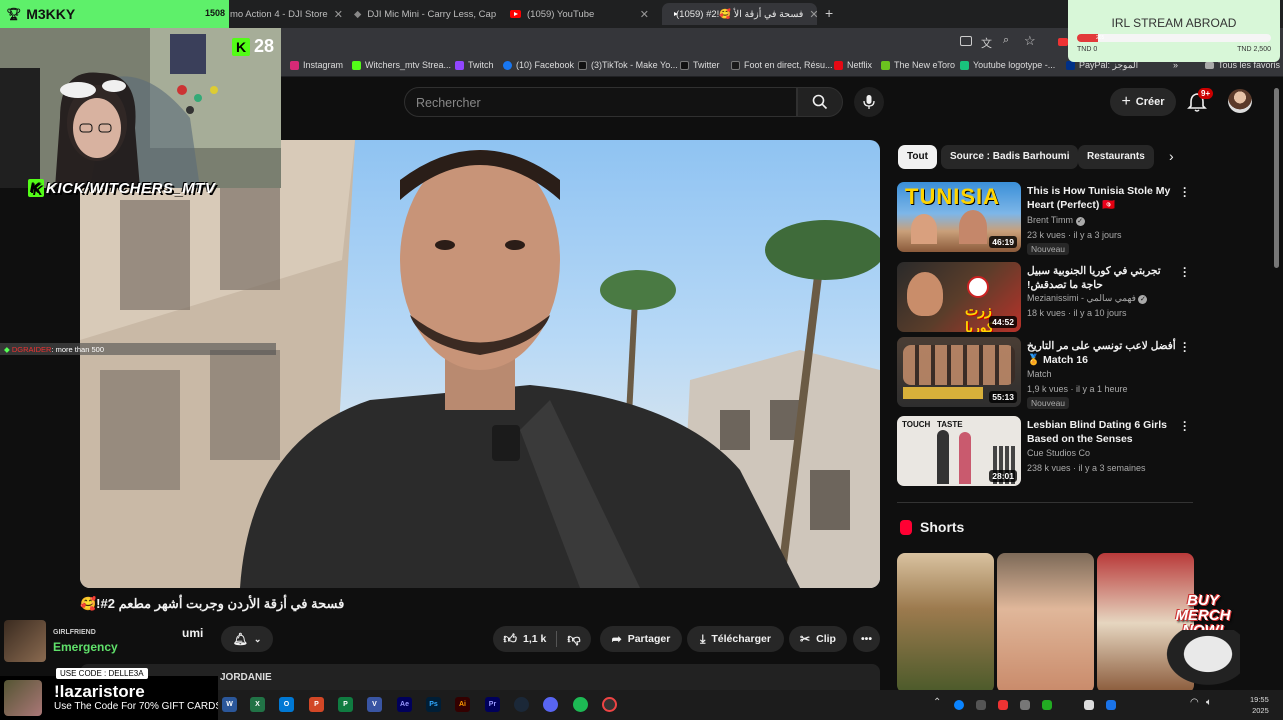 The image size is (1283, 720). What do you see at coordinates (316, 704) in the screenshot?
I see `powerpoint-icon: P` at bounding box center [316, 704].